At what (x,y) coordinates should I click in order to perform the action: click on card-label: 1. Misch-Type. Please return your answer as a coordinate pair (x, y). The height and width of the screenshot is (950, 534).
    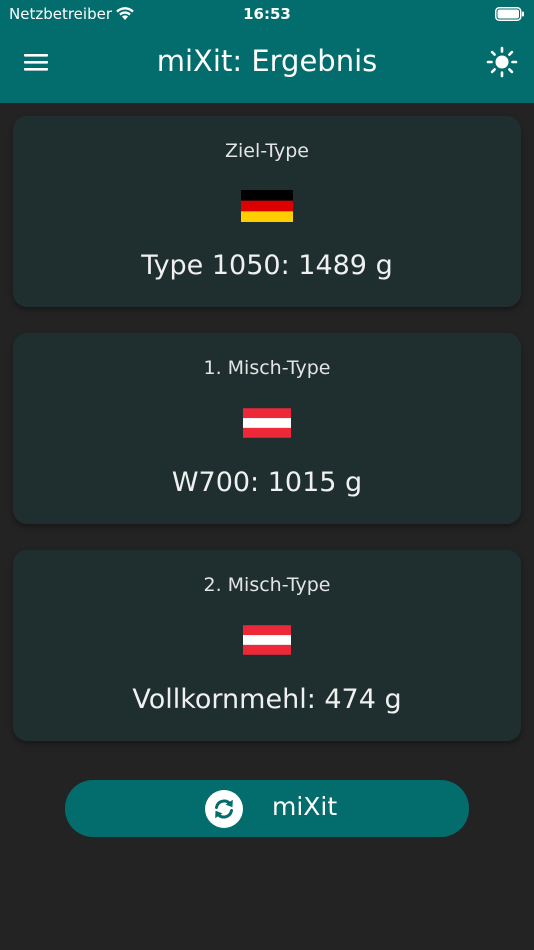
    Looking at the image, I should click on (267, 368).